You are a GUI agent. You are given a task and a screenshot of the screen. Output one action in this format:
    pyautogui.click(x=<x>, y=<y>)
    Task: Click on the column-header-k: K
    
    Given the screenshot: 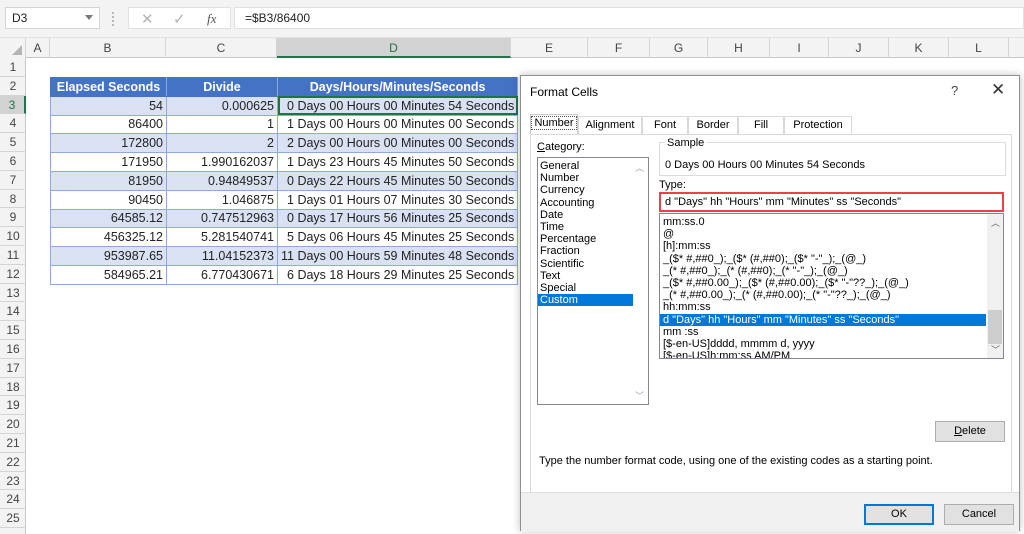 What is the action you would take?
    pyautogui.click(x=919, y=48)
    